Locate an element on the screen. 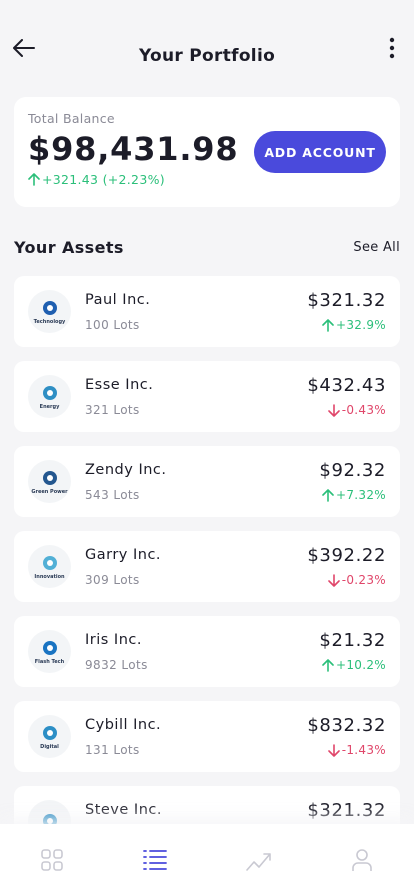  asset-lots: 9832 Lots is located at coordinates (116, 665).